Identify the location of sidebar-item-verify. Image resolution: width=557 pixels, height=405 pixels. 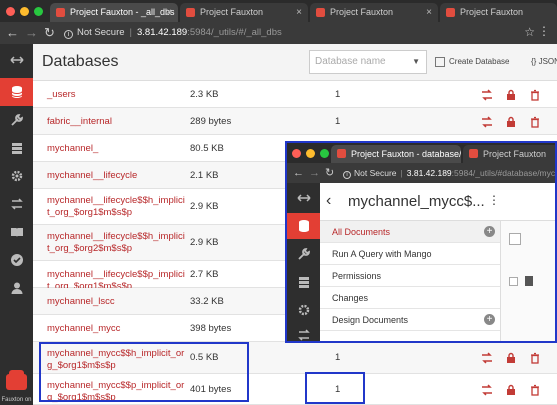
(16, 260).